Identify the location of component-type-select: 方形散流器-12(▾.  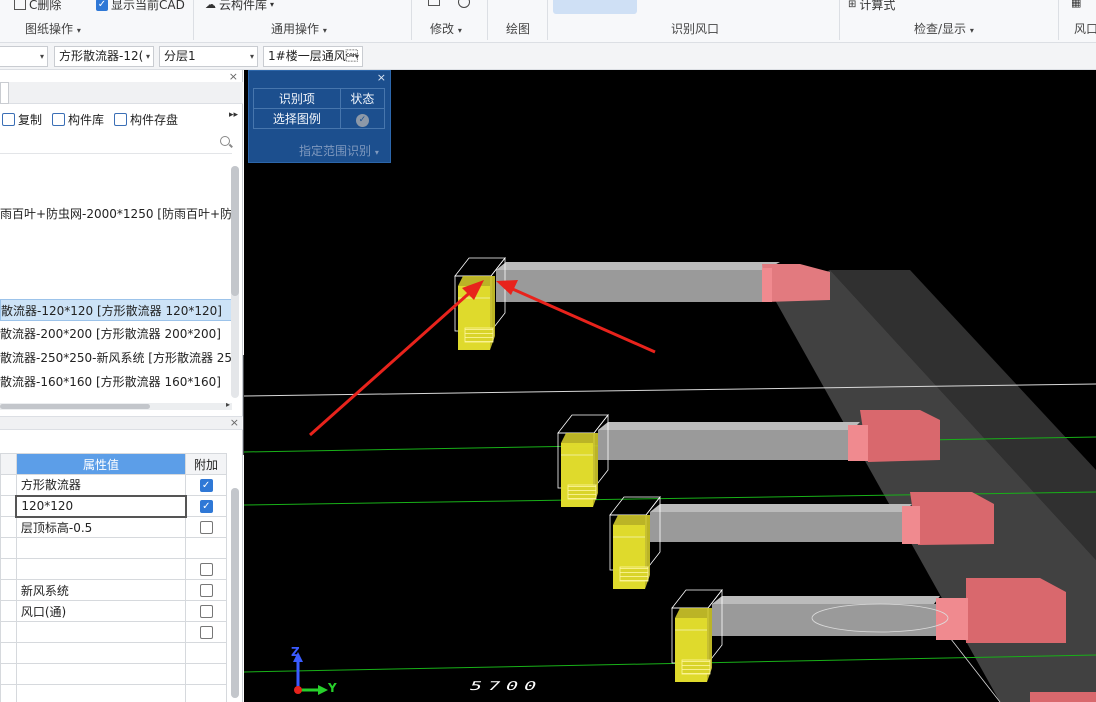
(104, 56).